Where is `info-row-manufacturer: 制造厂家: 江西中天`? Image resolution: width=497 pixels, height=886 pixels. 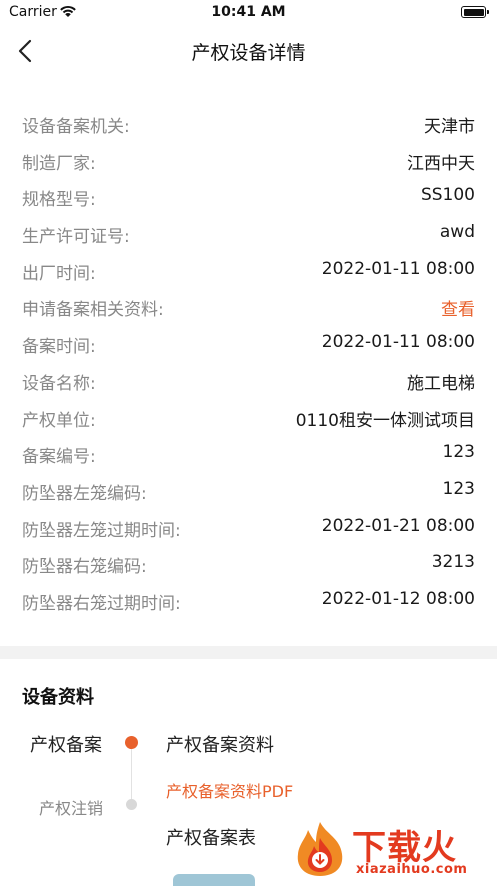
info-row-manufacturer: 制造厂家: 江西中天 is located at coordinates (248, 161).